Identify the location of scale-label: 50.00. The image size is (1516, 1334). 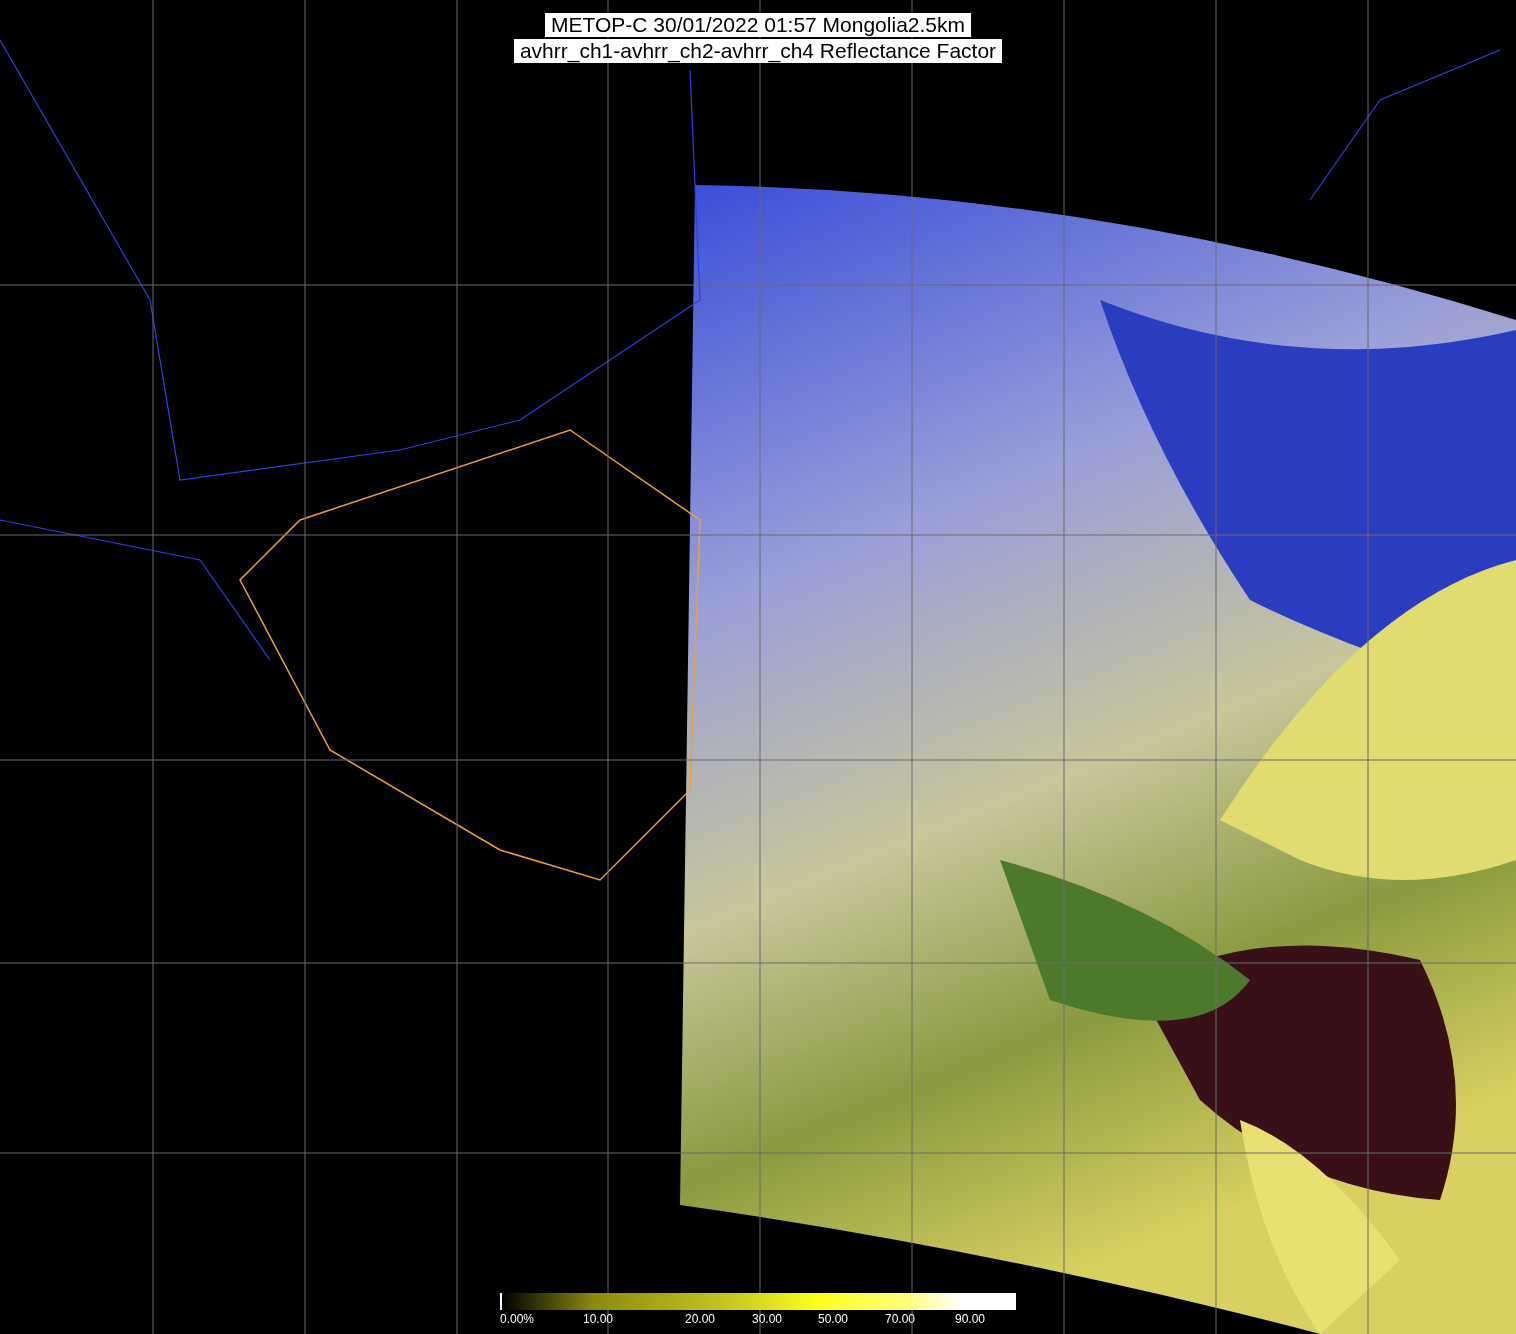
(833, 1319).